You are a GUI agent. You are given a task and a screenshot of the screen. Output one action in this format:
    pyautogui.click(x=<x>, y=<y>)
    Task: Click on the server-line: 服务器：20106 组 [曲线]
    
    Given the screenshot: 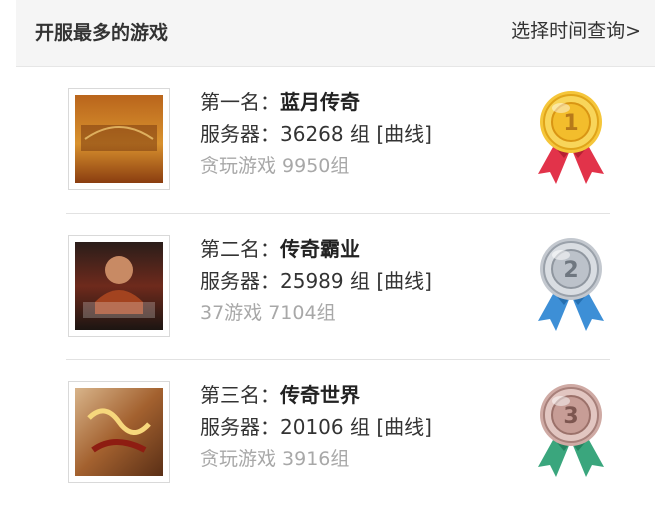 What is the action you would take?
    pyautogui.click(x=350, y=427)
    